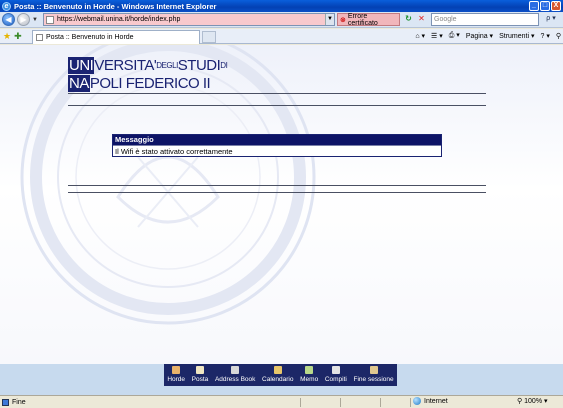 The image size is (563, 408). What do you see at coordinates (329, 19) in the screenshot?
I see `address-dropdown-icon: ▼` at bounding box center [329, 19].